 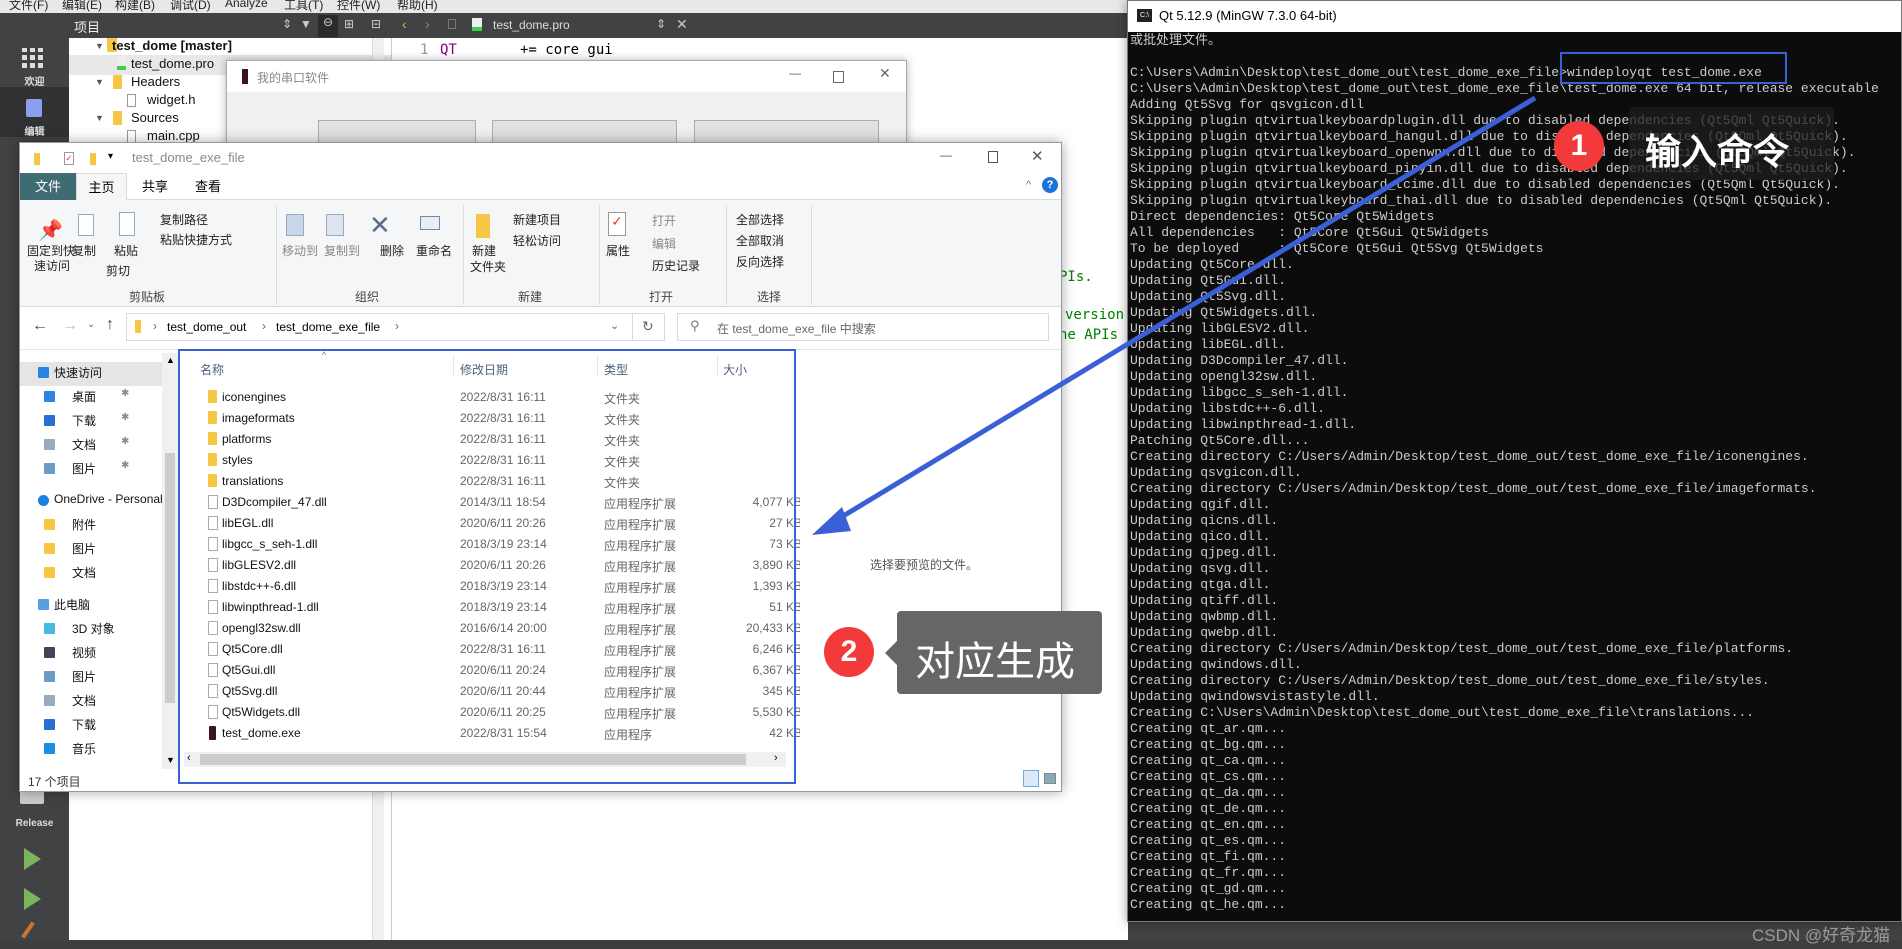 What do you see at coordinates (891, 653) in the screenshot?
I see `callout-pointer` at bounding box center [891, 653].